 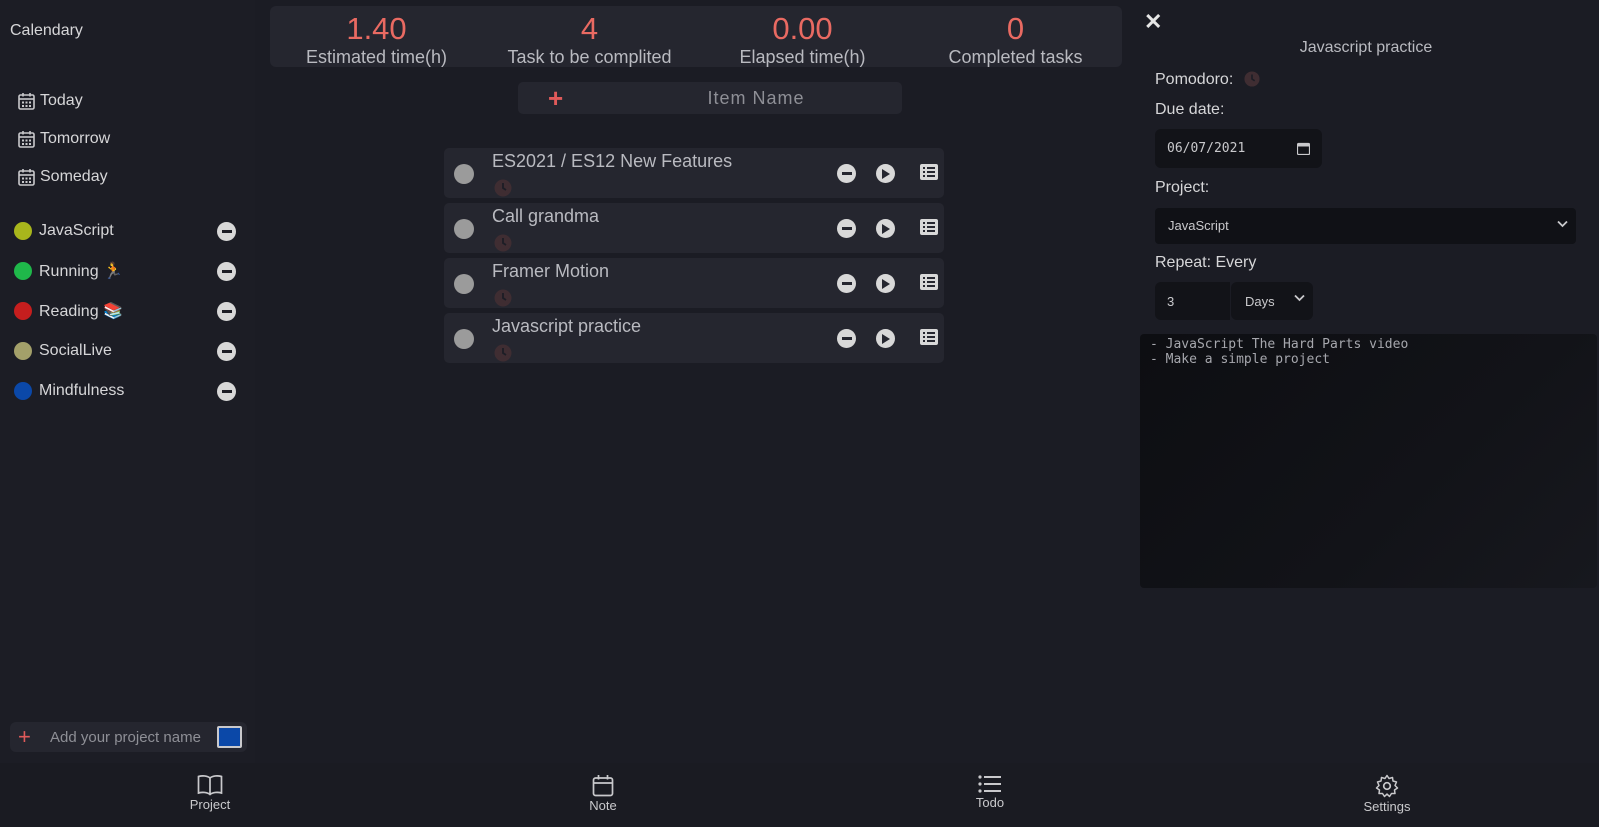 I want to click on date-nav: Today Tomorrow Someday, so click(x=64, y=139).